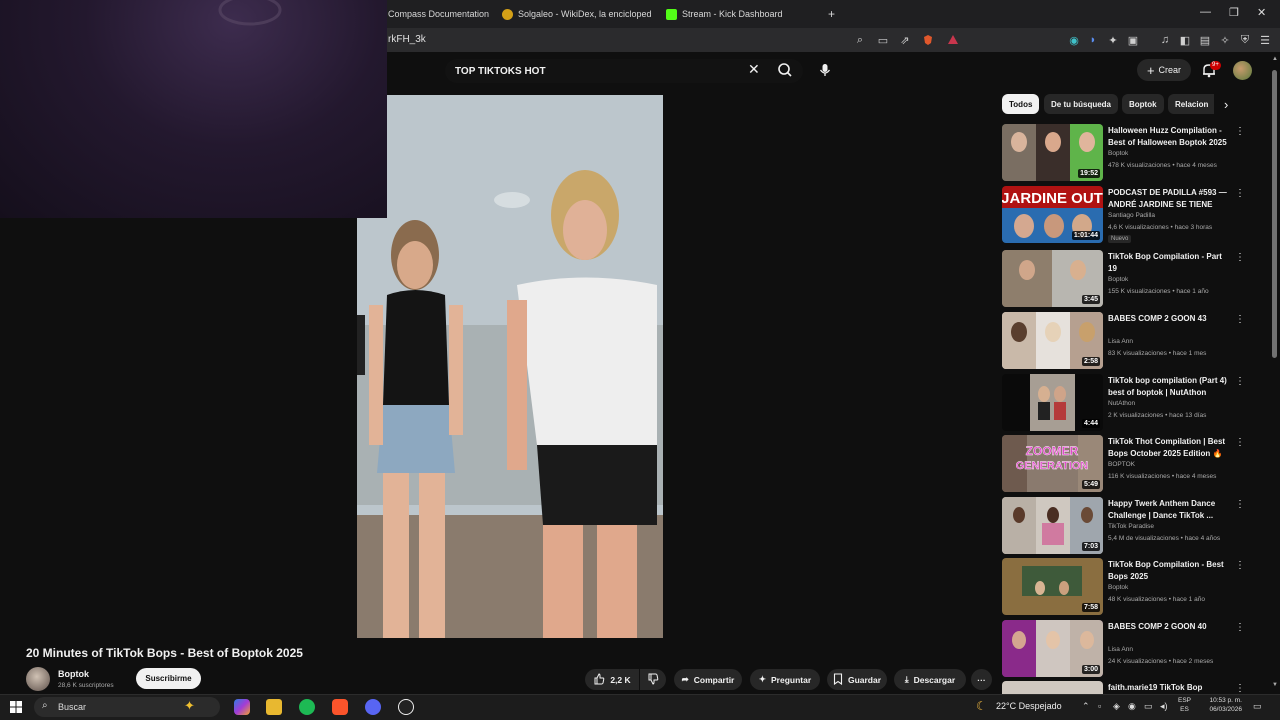  Describe the element at coordinates (612, 679) in the screenshot. I see `like-button: 2,2 K` at that location.